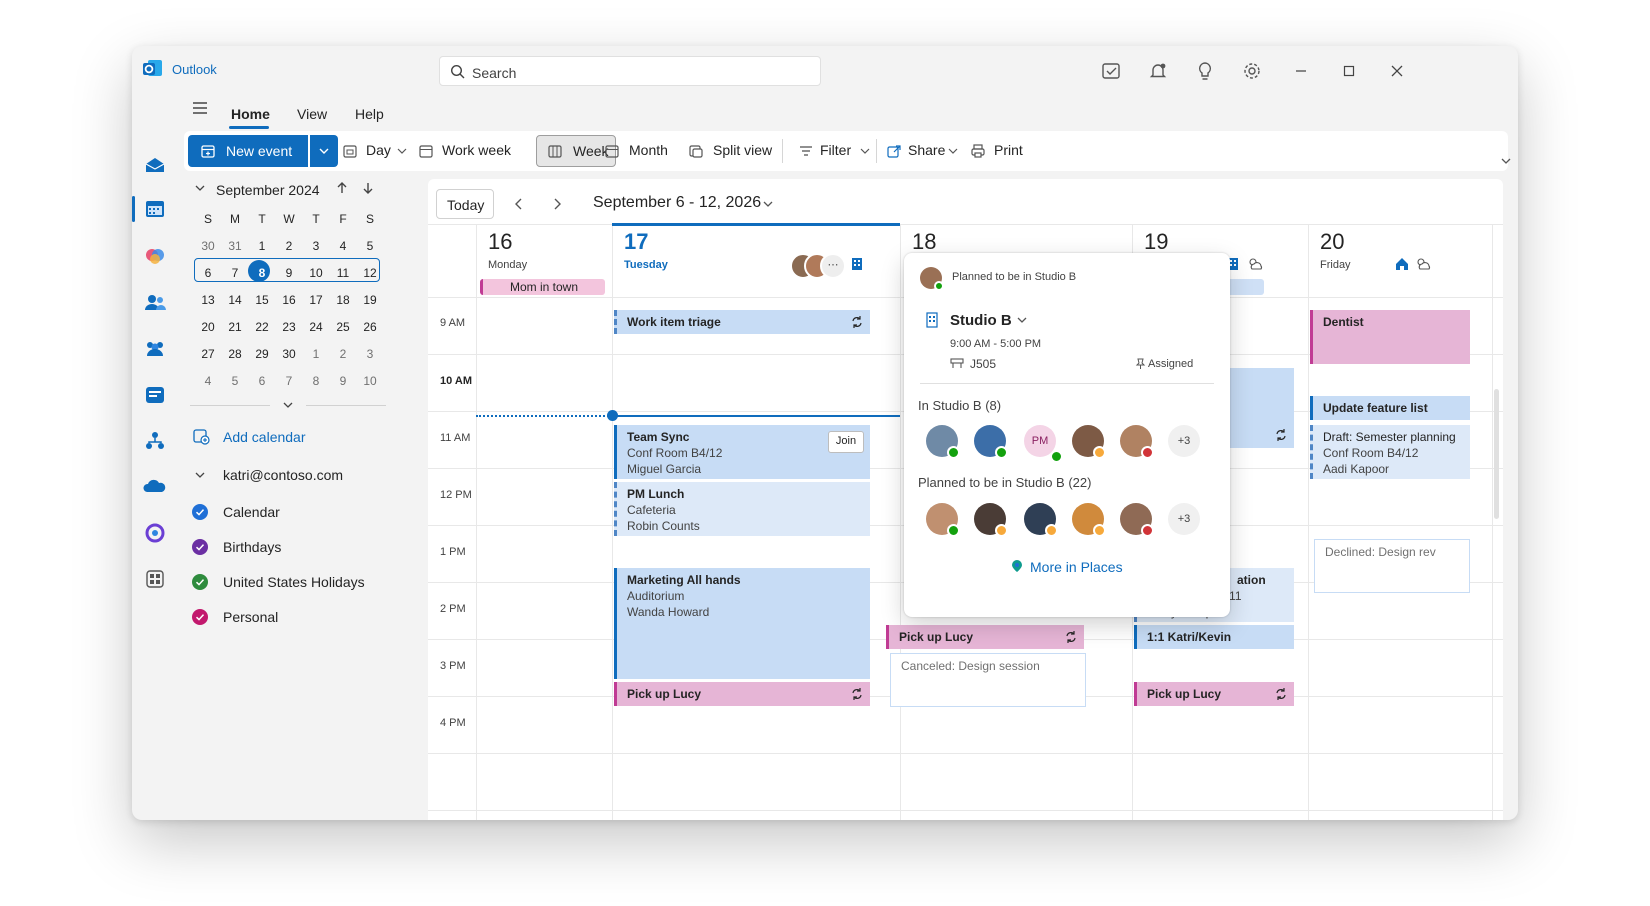  Describe the element at coordinates (768, 204) in the screenshot. I see `date-range-chevron-icon` at that location.